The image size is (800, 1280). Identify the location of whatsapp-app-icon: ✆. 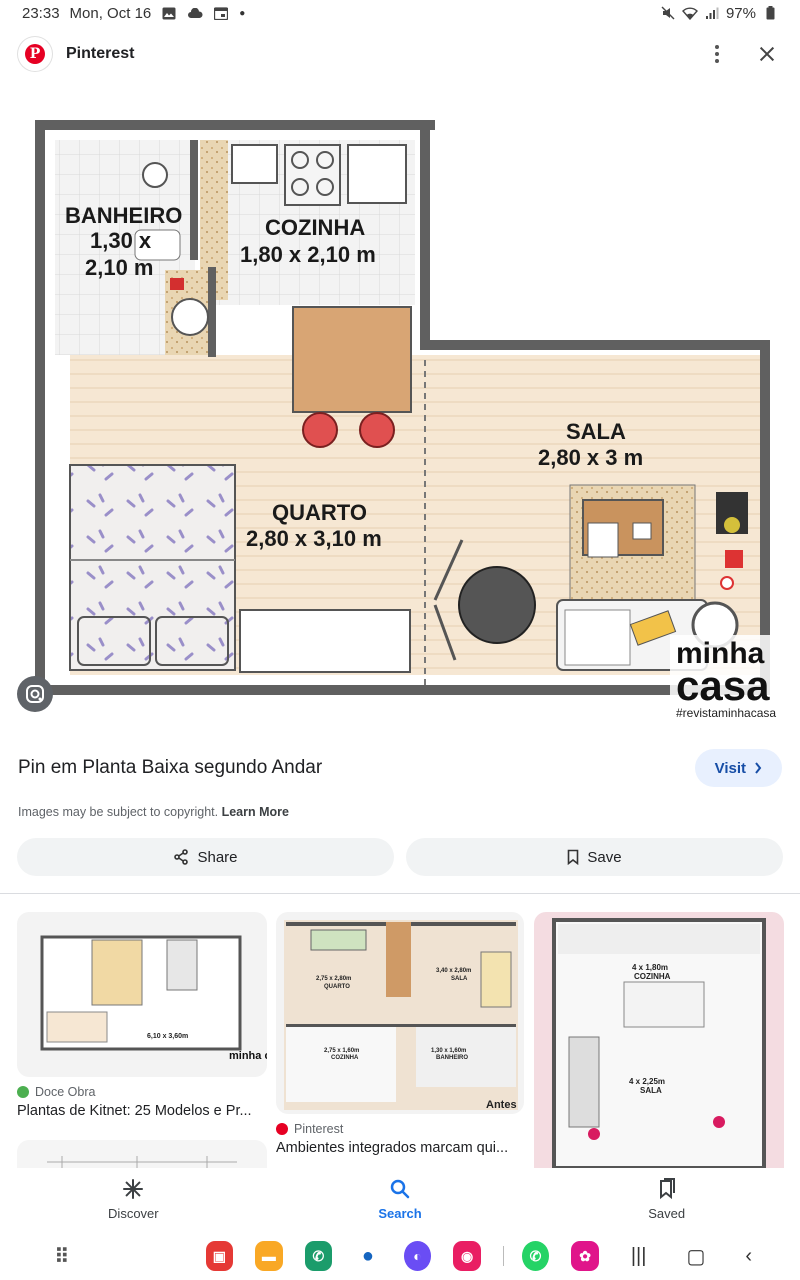
(535, 1256).